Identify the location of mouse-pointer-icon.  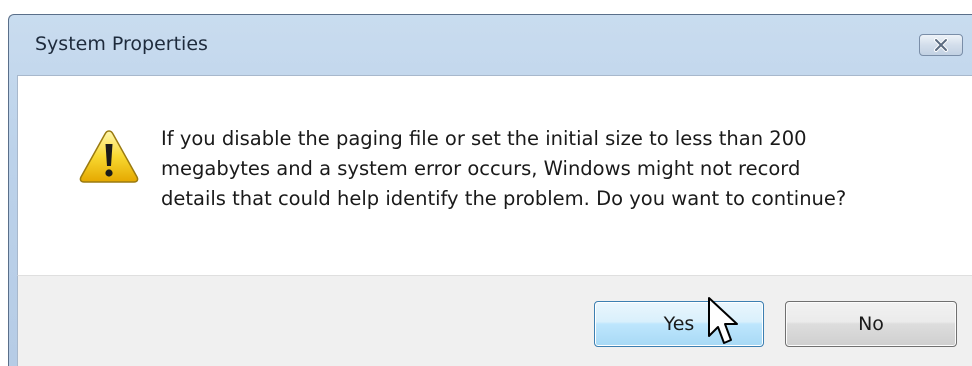
(723, 320).